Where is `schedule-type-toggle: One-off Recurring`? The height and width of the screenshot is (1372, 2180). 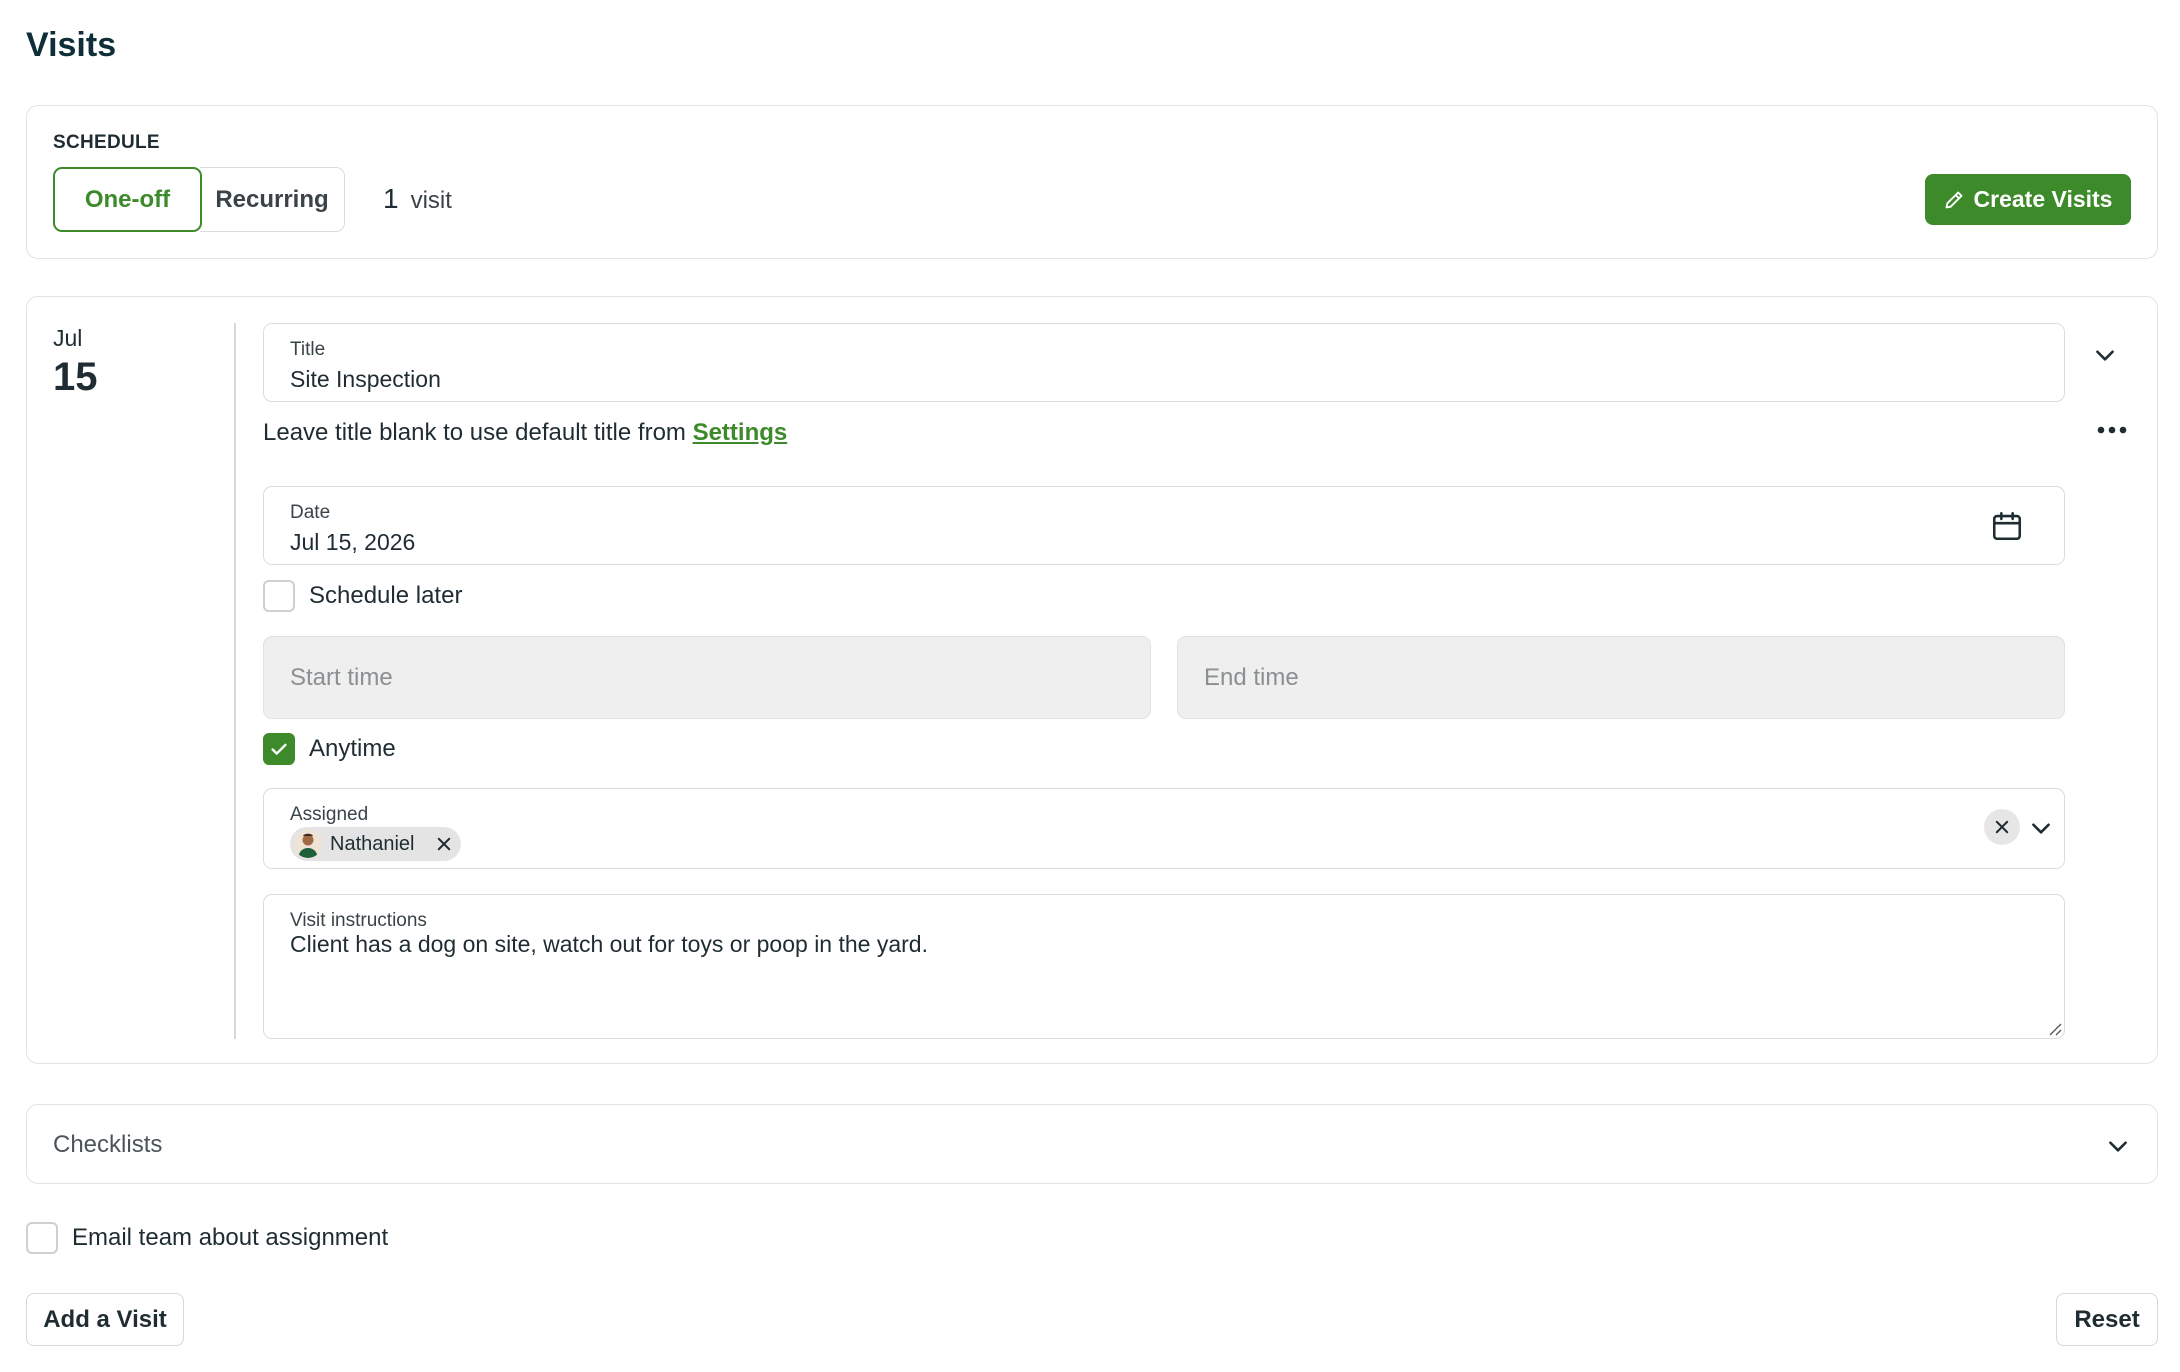
schedule-type-toggle: One-off Recurring is located at coordinates (199, 199).